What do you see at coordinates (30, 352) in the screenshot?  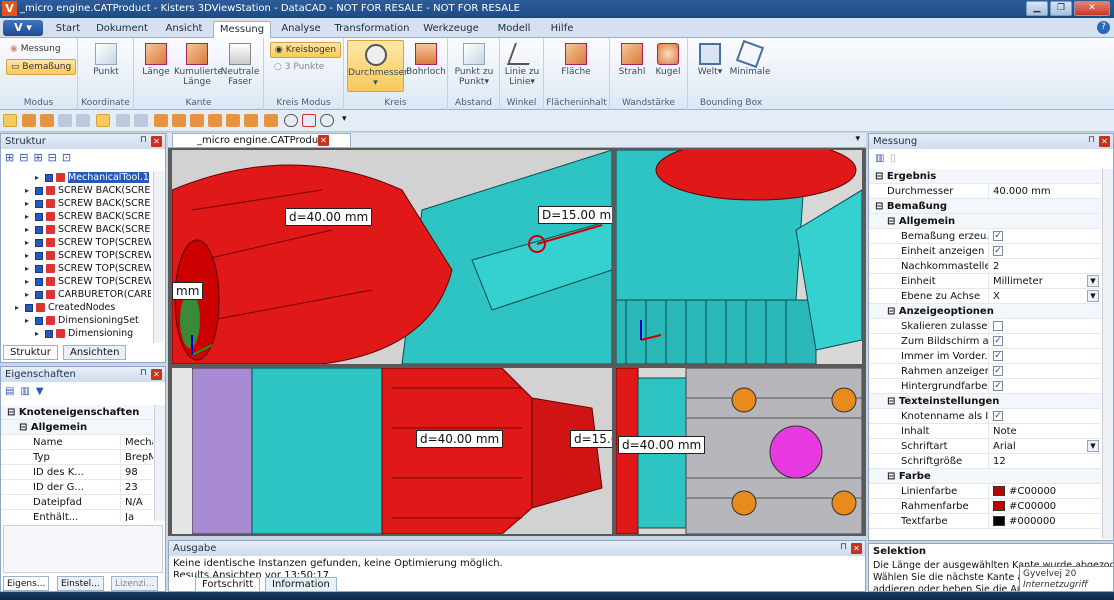 I see `tab-struktur: Struktur` at bounding box center [30, 352].